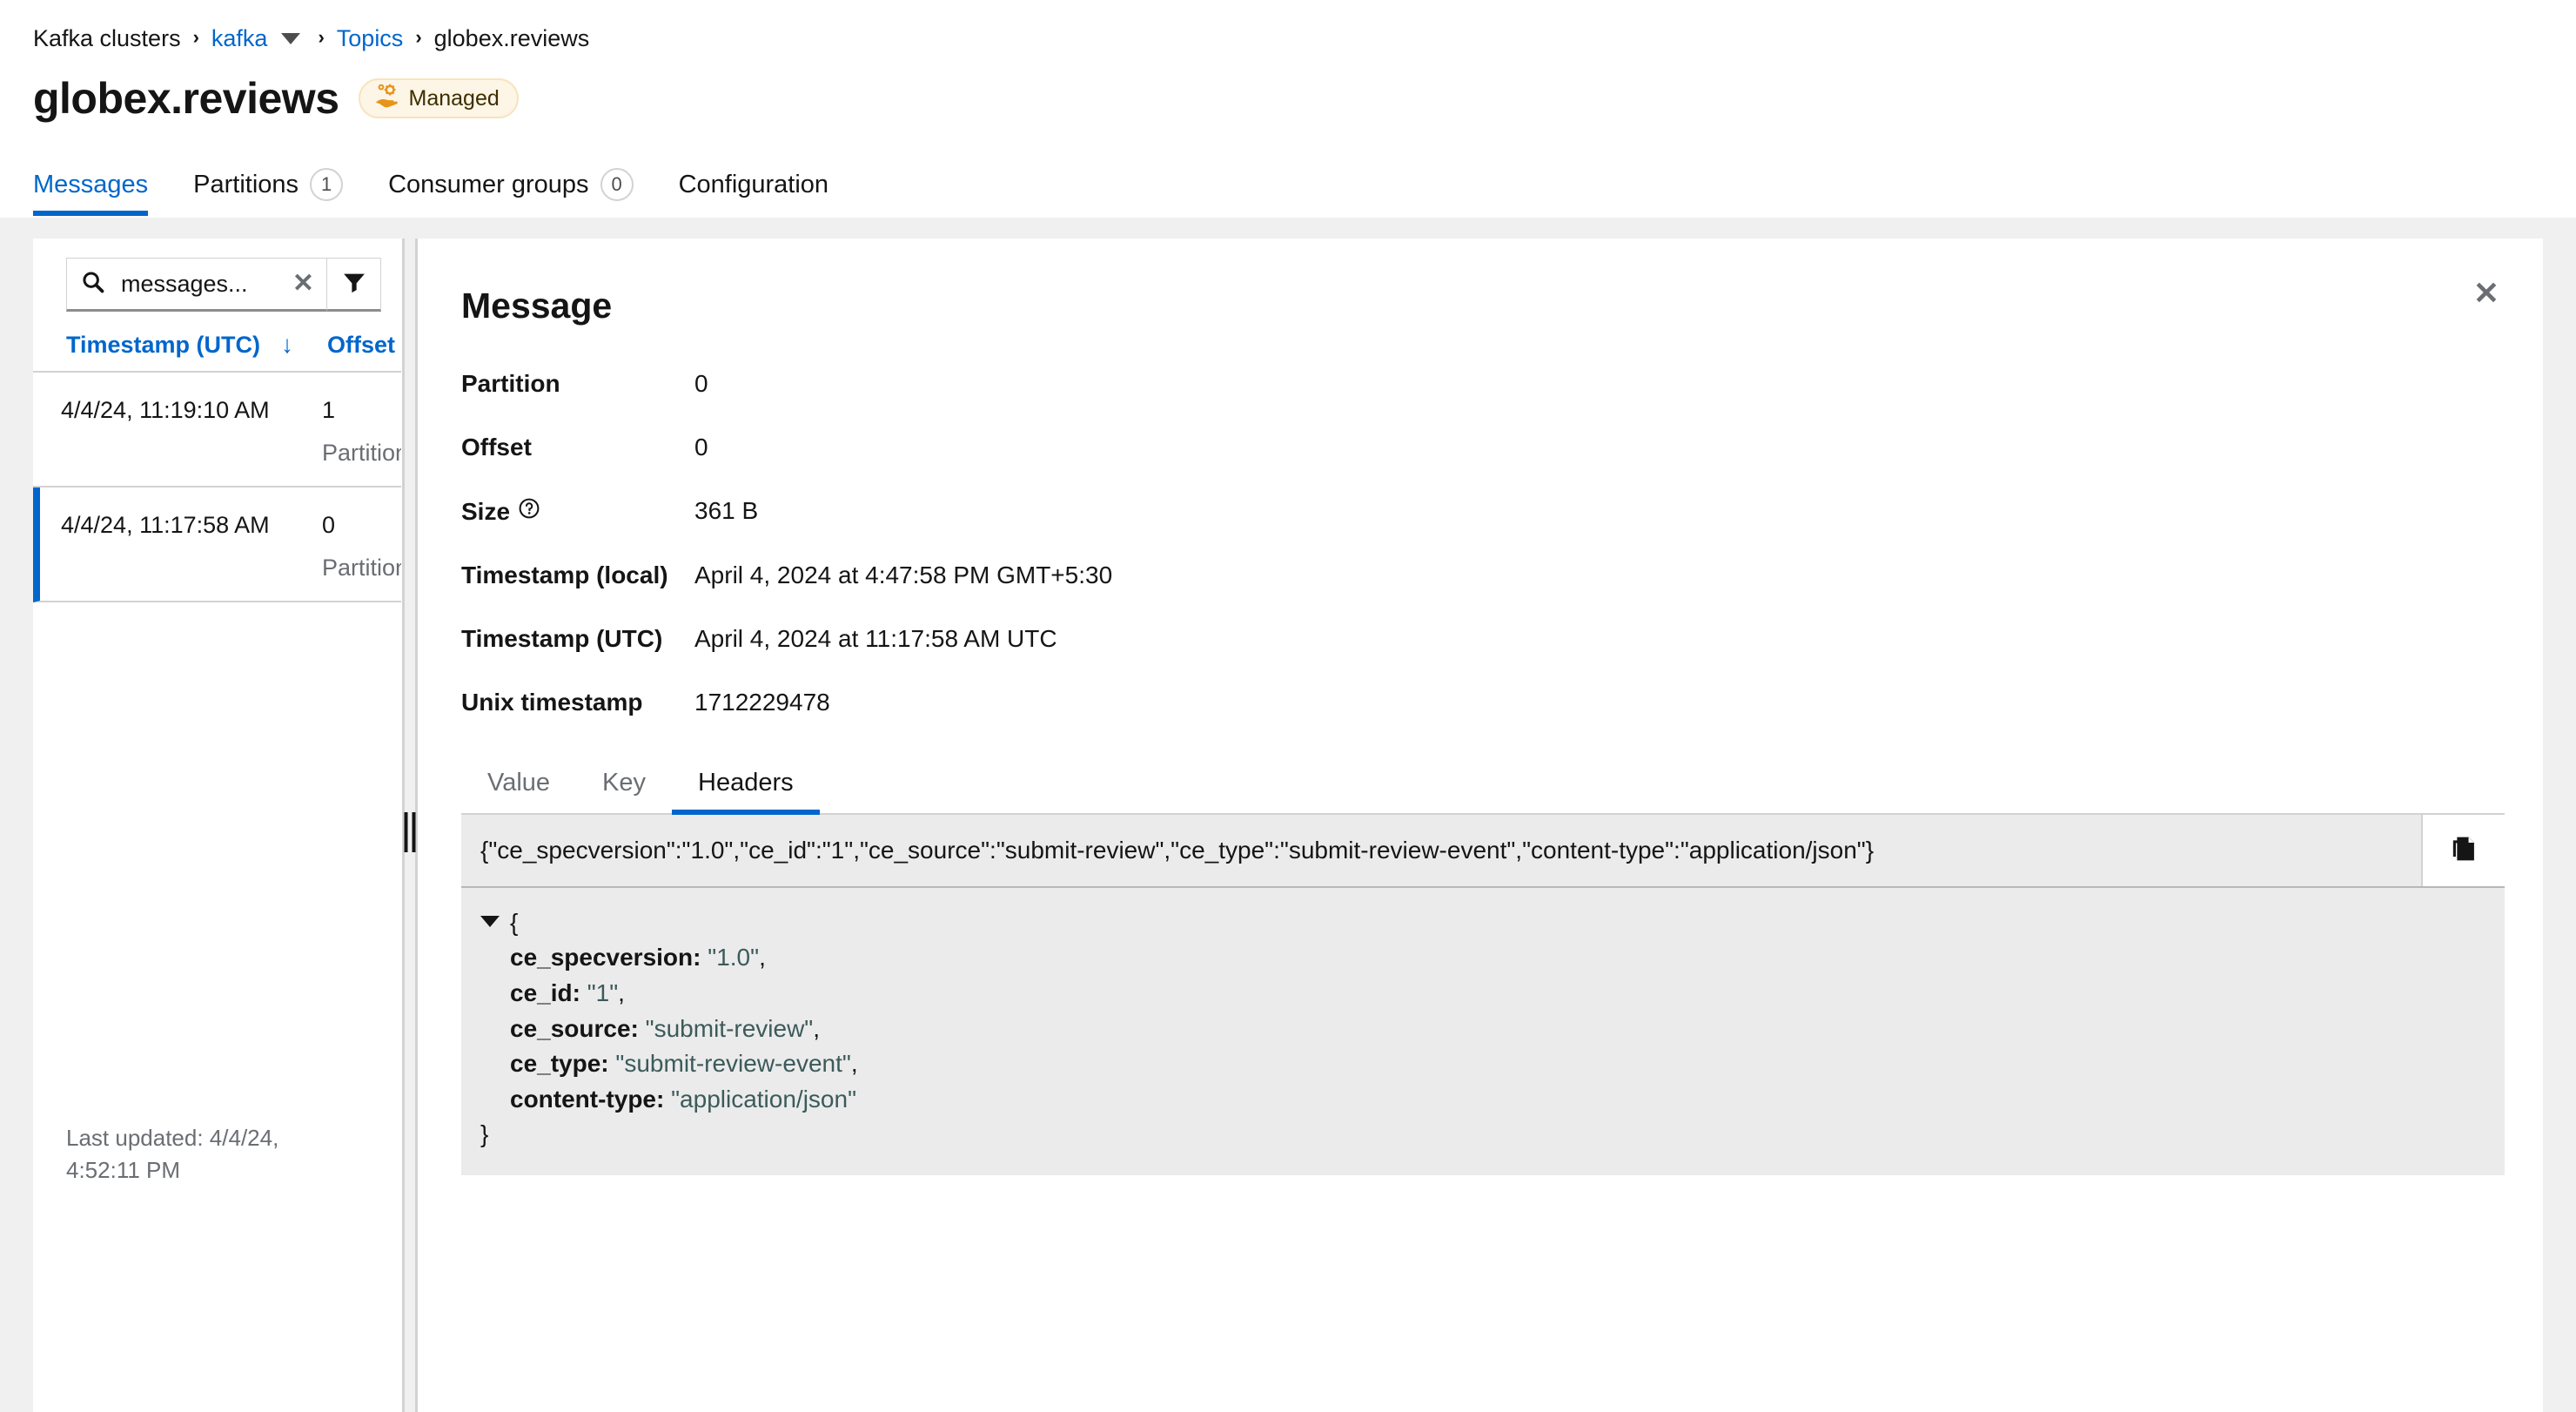 The image size is (2576, 1412). What do you see at coordinates (387, 99) in the screenshot?
I see `managed-gears-hand-icon` at bounding box center [387, 99].